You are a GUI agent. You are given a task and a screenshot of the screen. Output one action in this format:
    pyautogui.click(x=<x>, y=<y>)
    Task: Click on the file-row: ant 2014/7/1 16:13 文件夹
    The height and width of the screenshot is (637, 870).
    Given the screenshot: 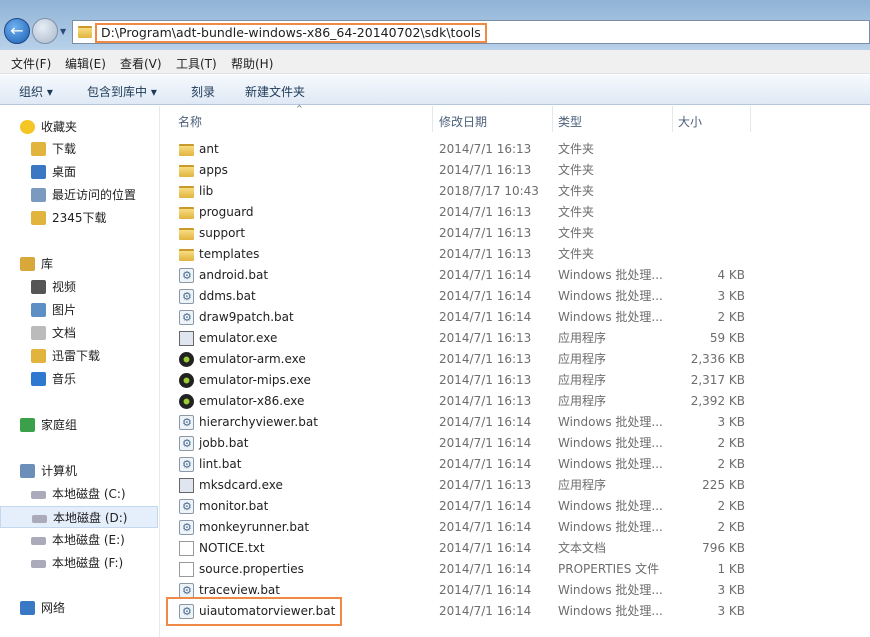 What is the action you would take?
    pyautogui.click(x=460, y=149)
    